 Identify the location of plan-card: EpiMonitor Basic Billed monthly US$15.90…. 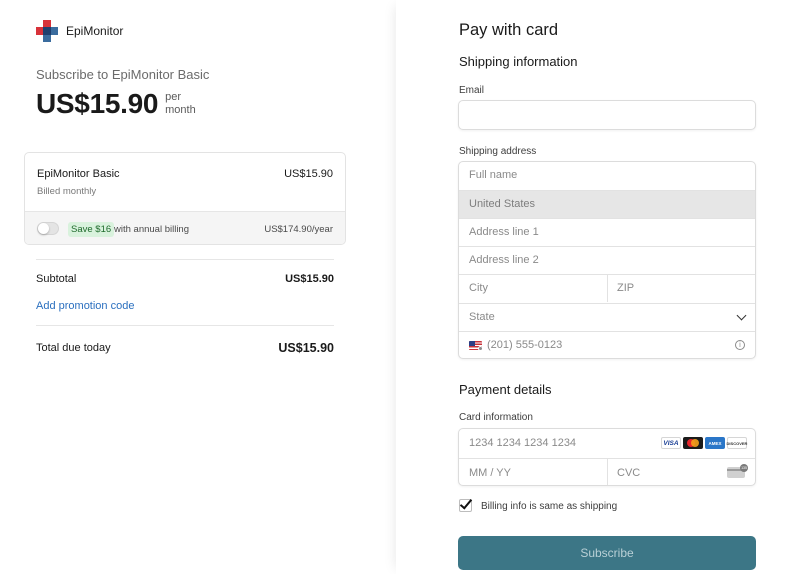
(185, 198).